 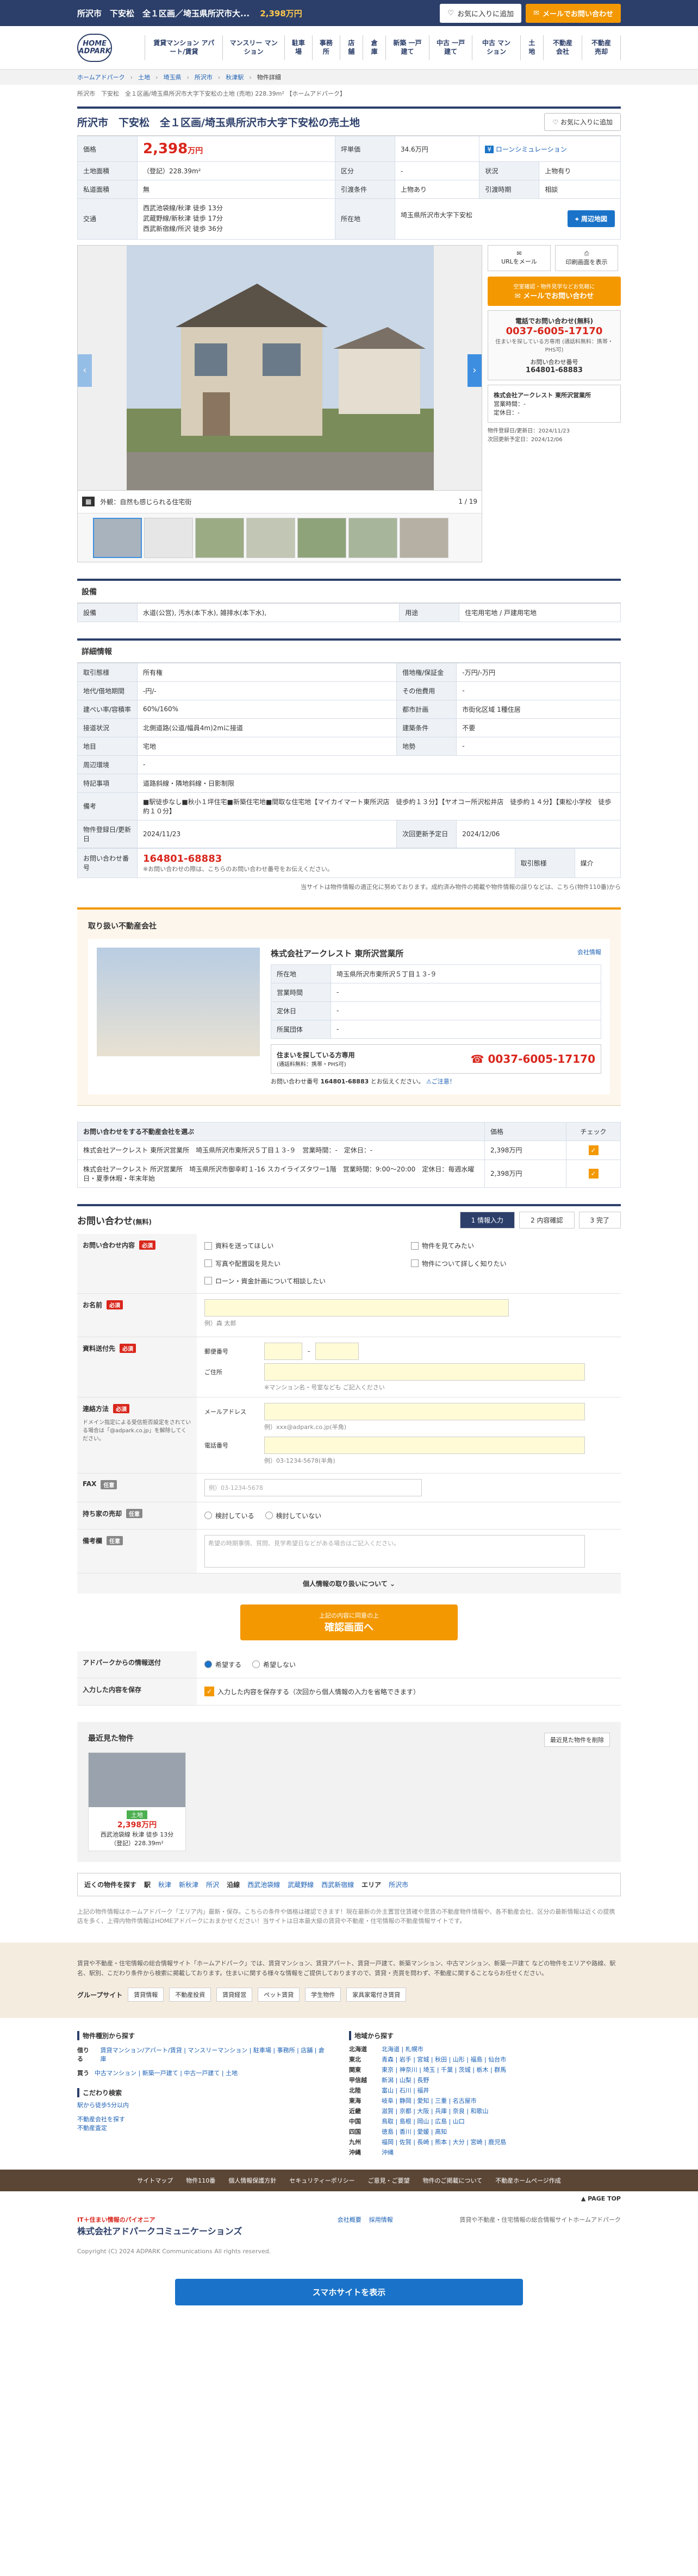 What do you see at coordinates (451, 47) in the screenshot?
I see `gnav-used-house: 中古 一戸建て` at bounding box center [451, 47].